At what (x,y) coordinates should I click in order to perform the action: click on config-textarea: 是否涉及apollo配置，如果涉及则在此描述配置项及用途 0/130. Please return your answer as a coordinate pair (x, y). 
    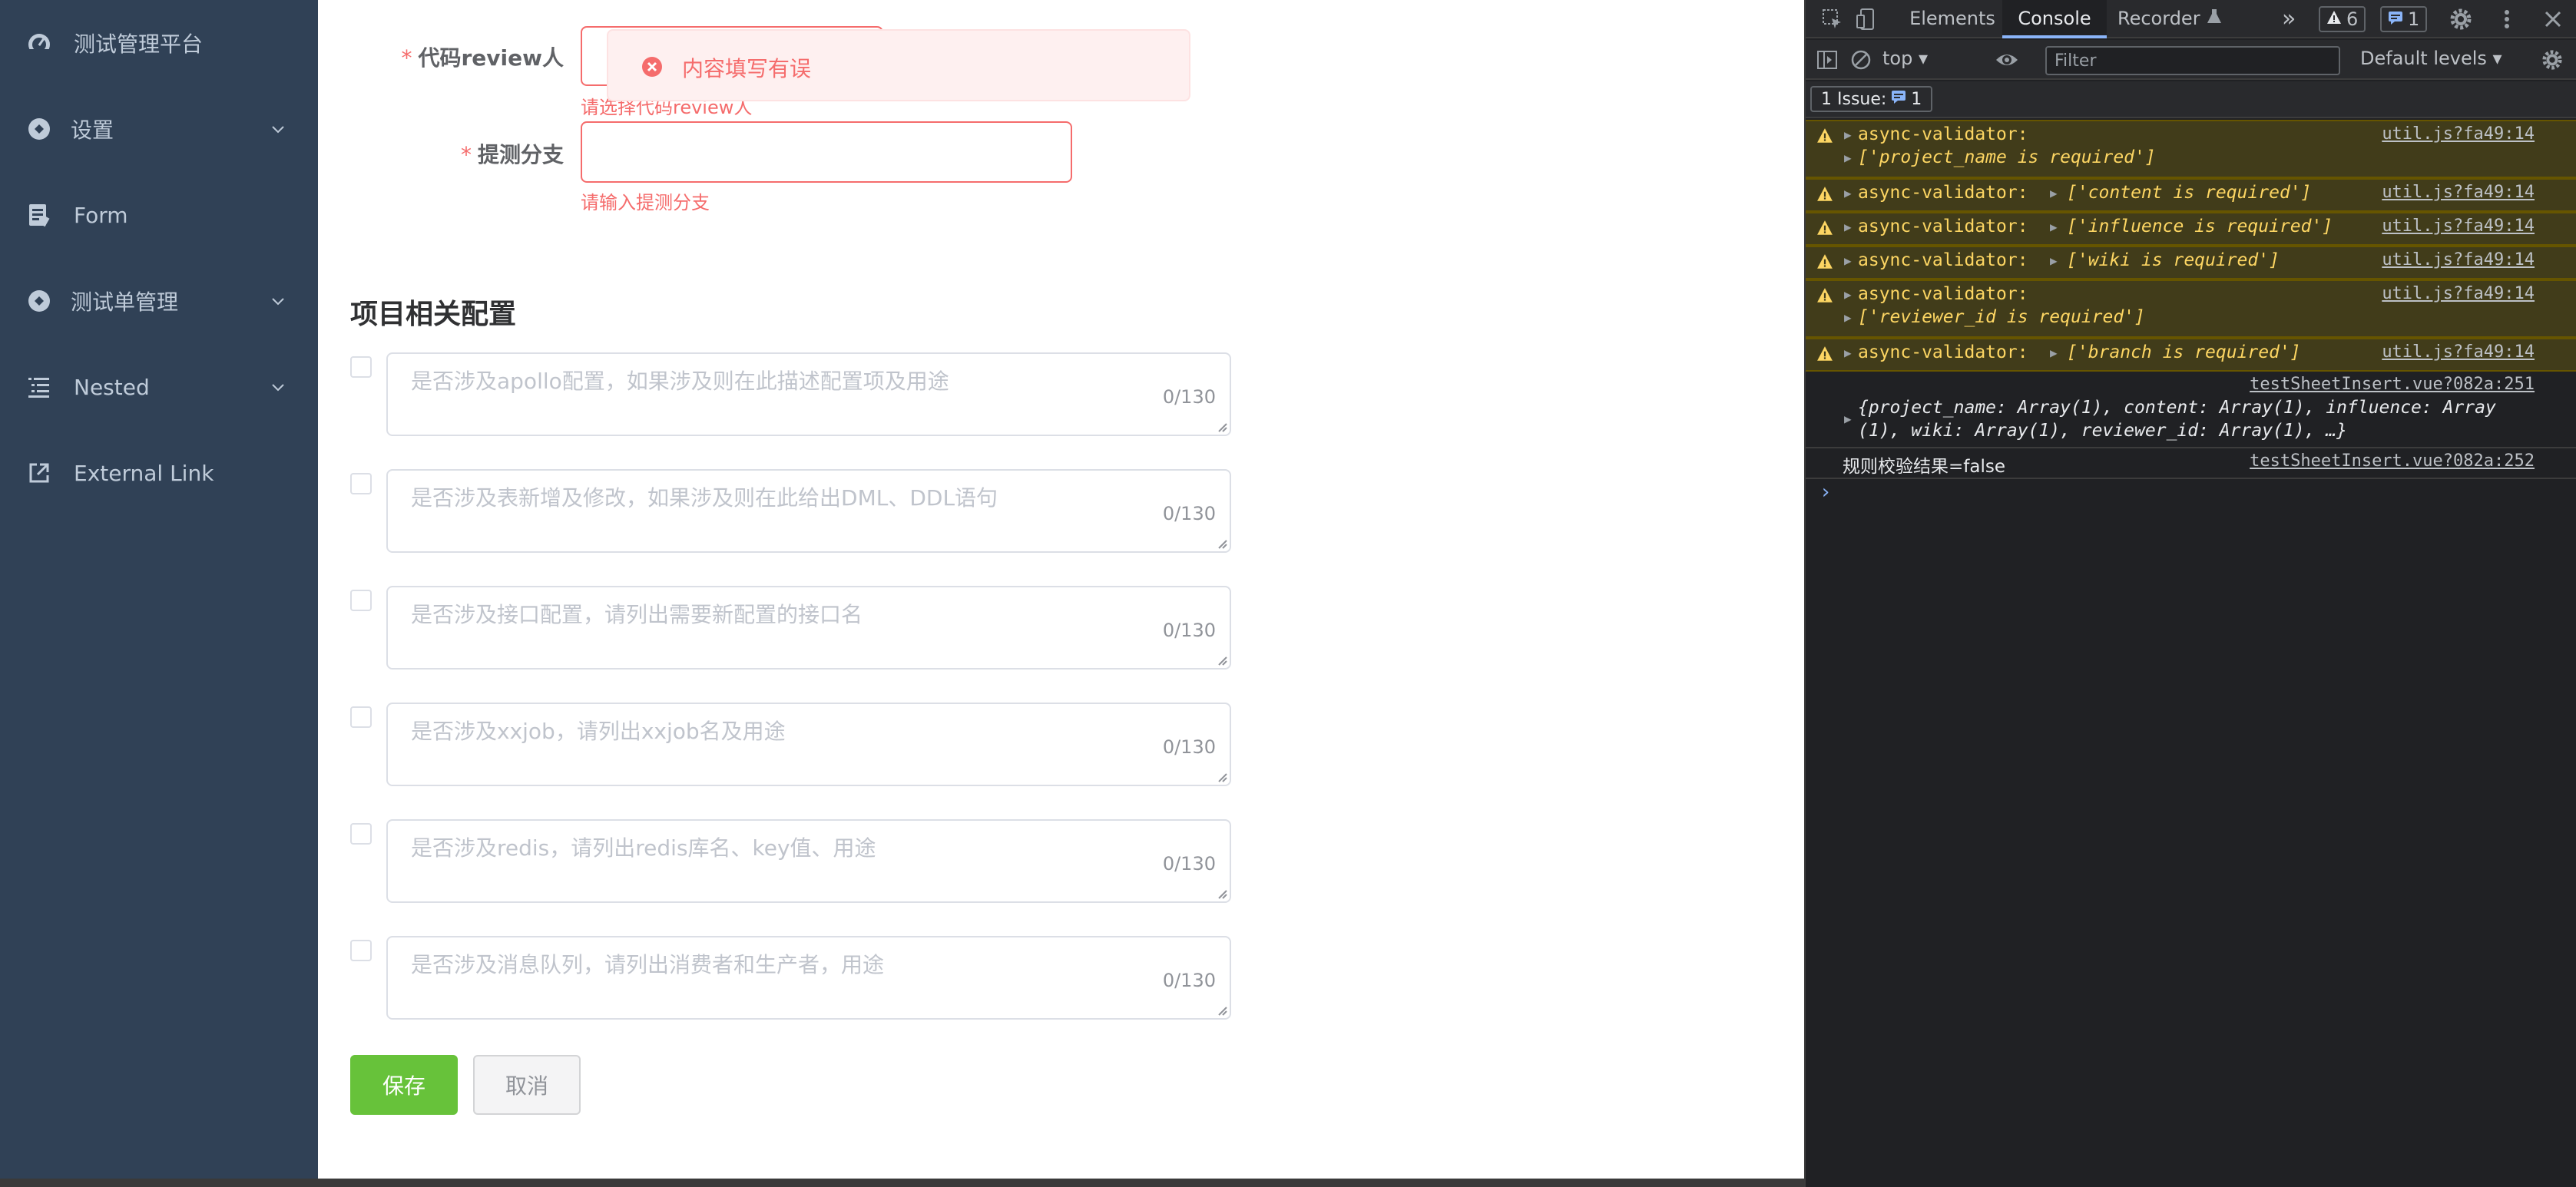
    Looking at the image, I should click on (808, 394).